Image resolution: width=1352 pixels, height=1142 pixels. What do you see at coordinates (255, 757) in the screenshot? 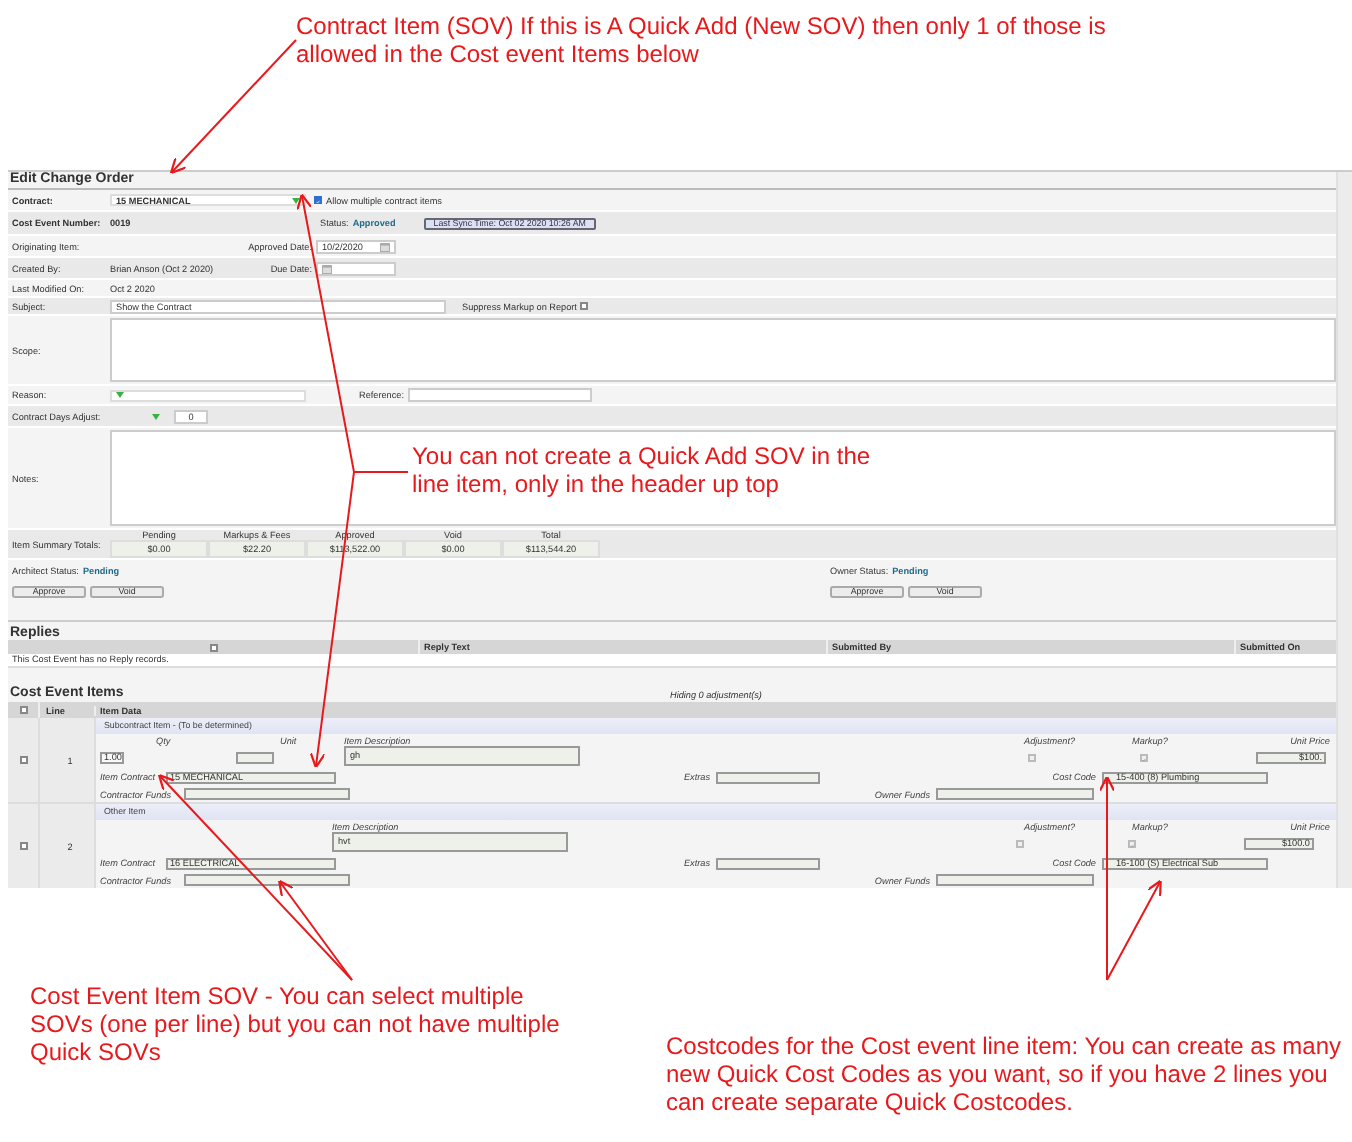
I see `unit-field` at bounding box center [255, 757].